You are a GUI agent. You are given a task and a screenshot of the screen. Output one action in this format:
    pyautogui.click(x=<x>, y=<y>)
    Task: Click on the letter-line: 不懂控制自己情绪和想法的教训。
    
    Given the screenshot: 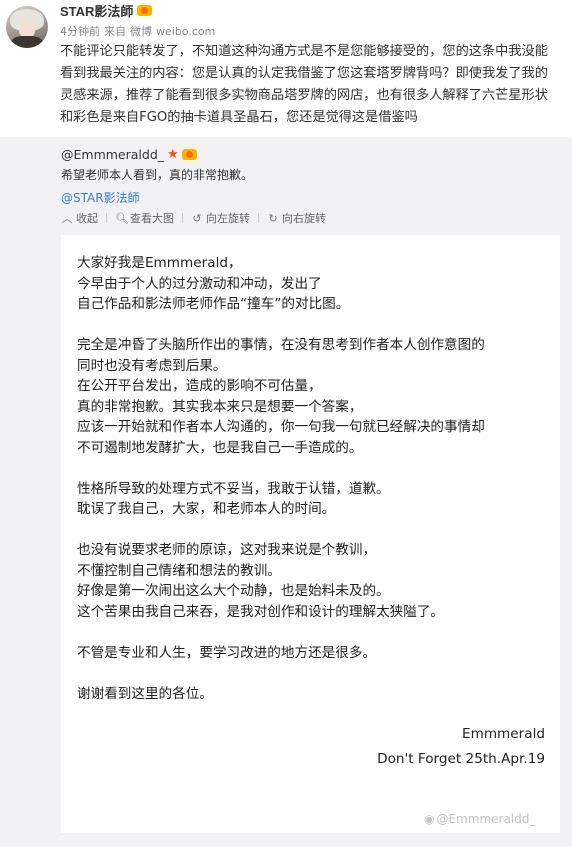 What is the action you would take?
    pyautogui.click(x=179, y=570)
    